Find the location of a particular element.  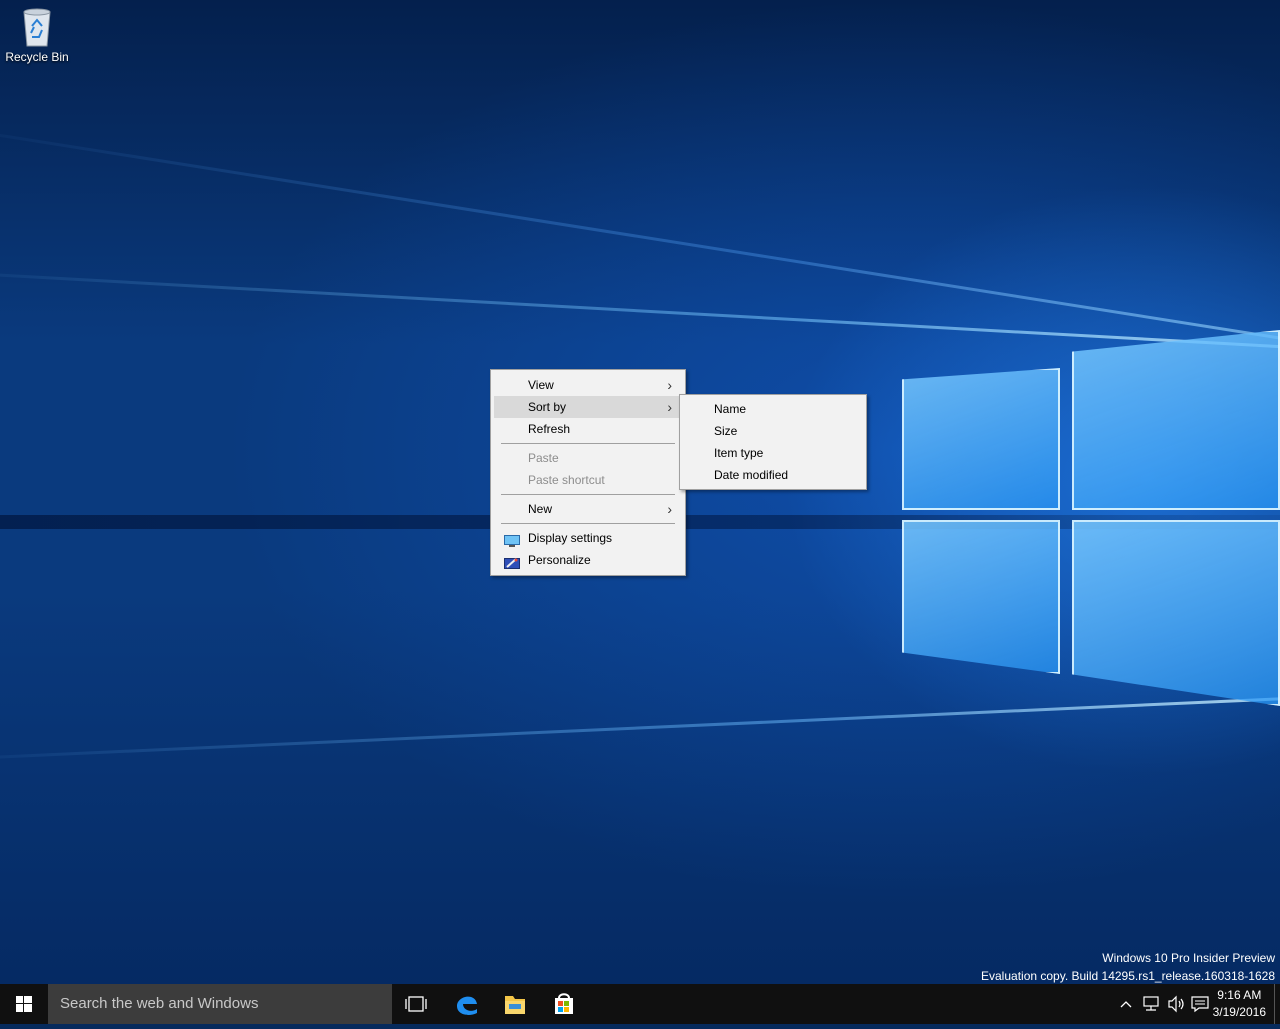

edge-button is located at coordinates (467, 1004).